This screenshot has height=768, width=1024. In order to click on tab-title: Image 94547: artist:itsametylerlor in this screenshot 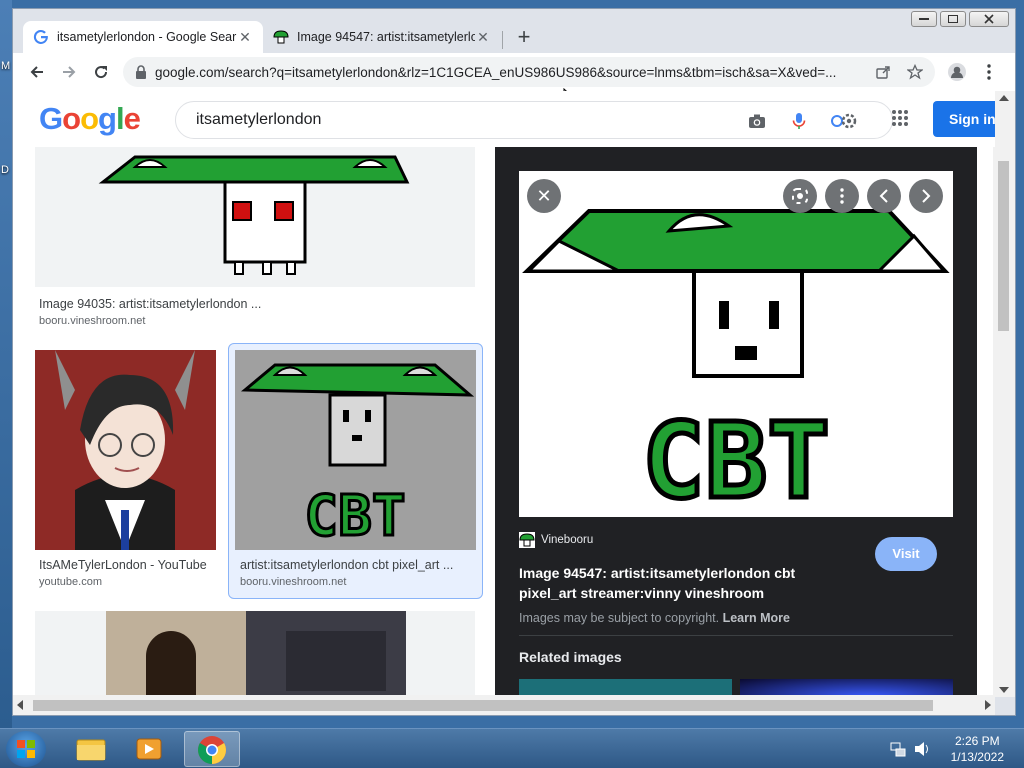, I will do `click(386, 37)`.